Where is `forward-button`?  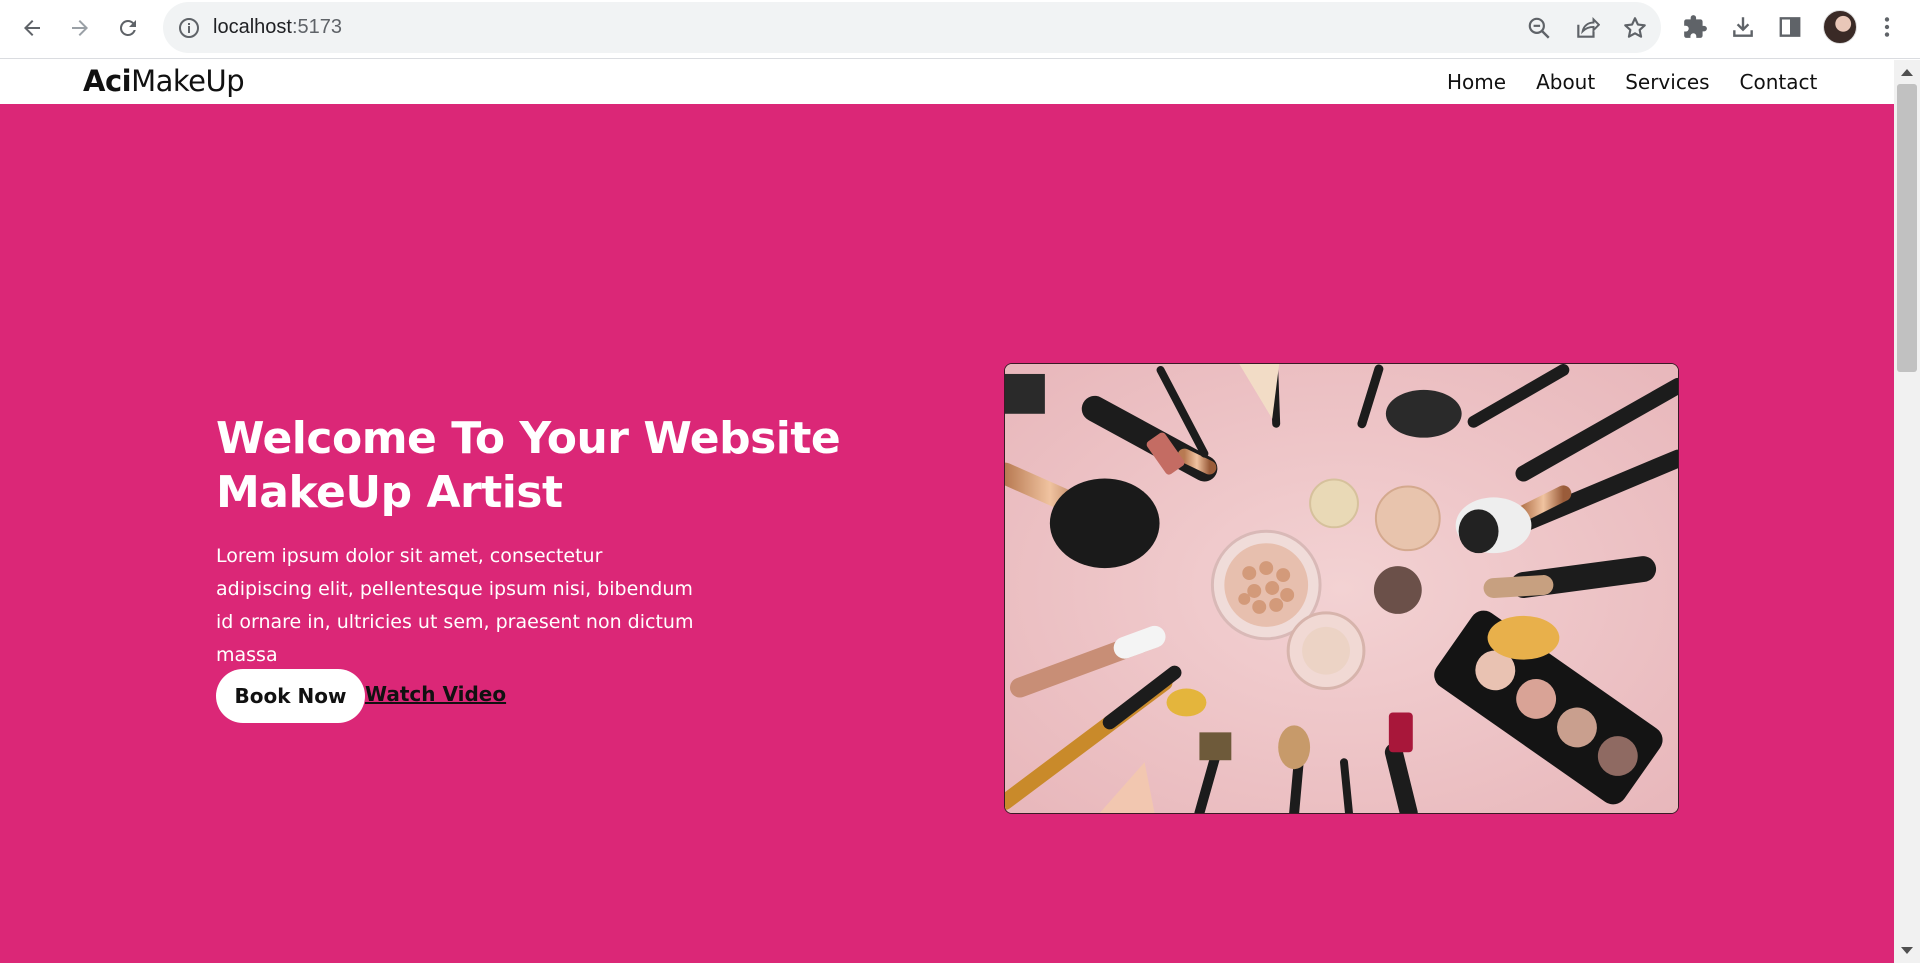
forward-button is located at coordinates (80, 28).